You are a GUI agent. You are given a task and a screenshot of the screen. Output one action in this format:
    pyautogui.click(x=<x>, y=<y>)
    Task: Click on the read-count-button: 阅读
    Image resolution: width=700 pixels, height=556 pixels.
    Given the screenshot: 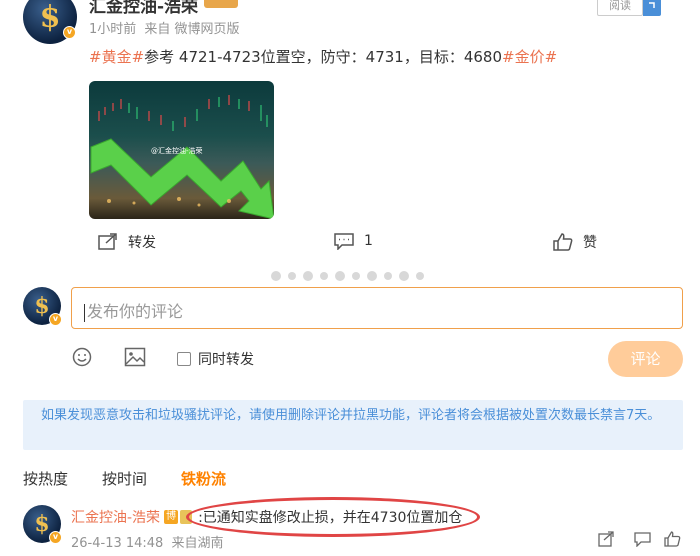 What is the action you would take?
    pyautogui.click(x=620, y=8)
    